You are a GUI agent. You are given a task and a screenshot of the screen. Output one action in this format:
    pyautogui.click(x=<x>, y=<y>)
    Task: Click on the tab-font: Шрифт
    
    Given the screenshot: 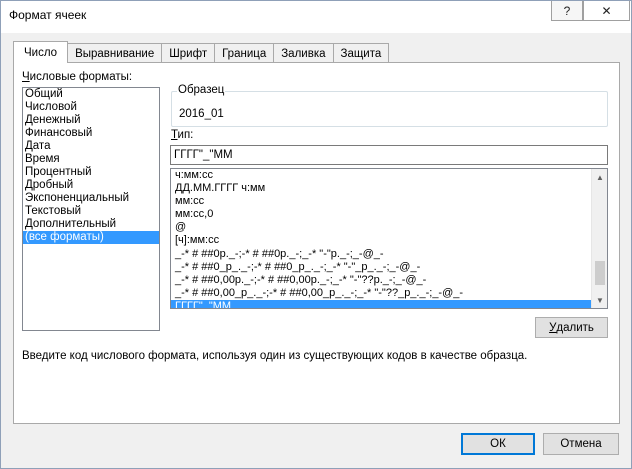 What is the action you would take?
    pyautogui.click(x=189, y=53)
    